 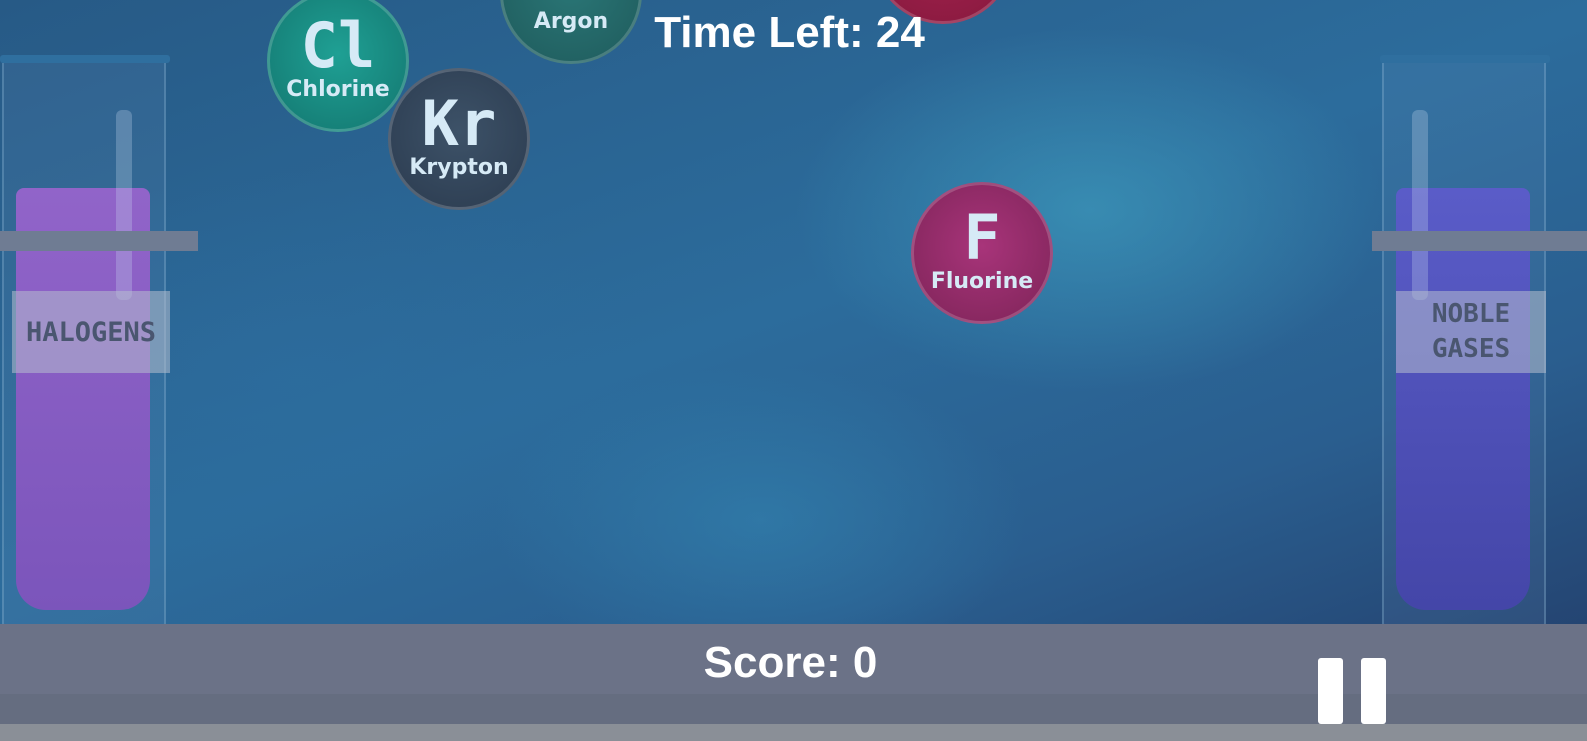 I want to click on halogens-label: HALOGENS, so click(x=91, y=332).